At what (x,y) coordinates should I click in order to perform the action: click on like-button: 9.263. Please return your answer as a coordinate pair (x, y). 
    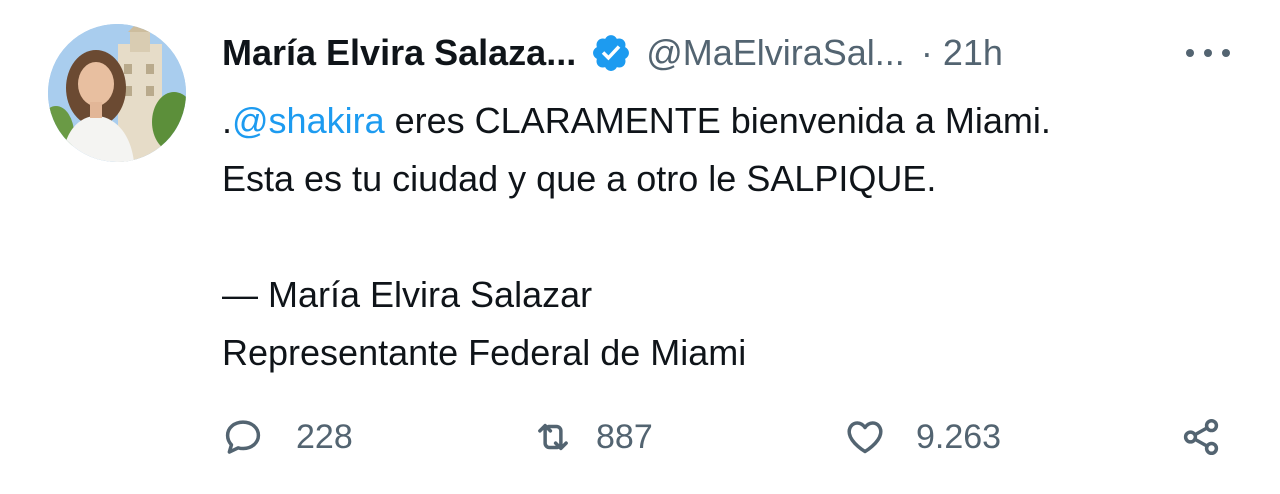
    Looking at the image, I should click on (922, 437).